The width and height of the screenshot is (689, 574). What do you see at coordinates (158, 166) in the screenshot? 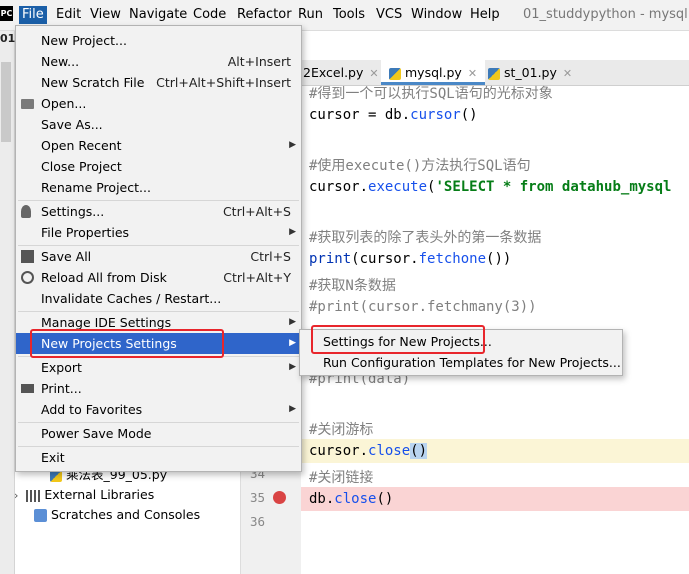
I see `menu-item-close-project: Close Project` at bounding box center [158, 166].